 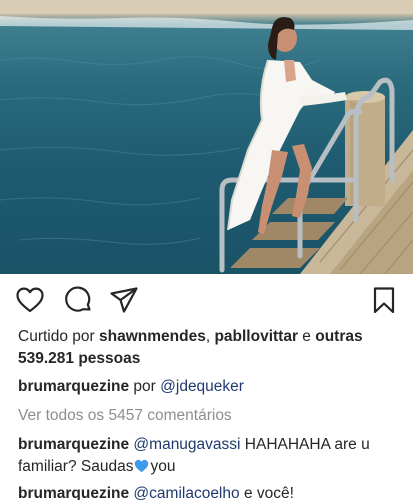 I want to click on comment-text: familiar? Saudas, so click(x=76, y=466).